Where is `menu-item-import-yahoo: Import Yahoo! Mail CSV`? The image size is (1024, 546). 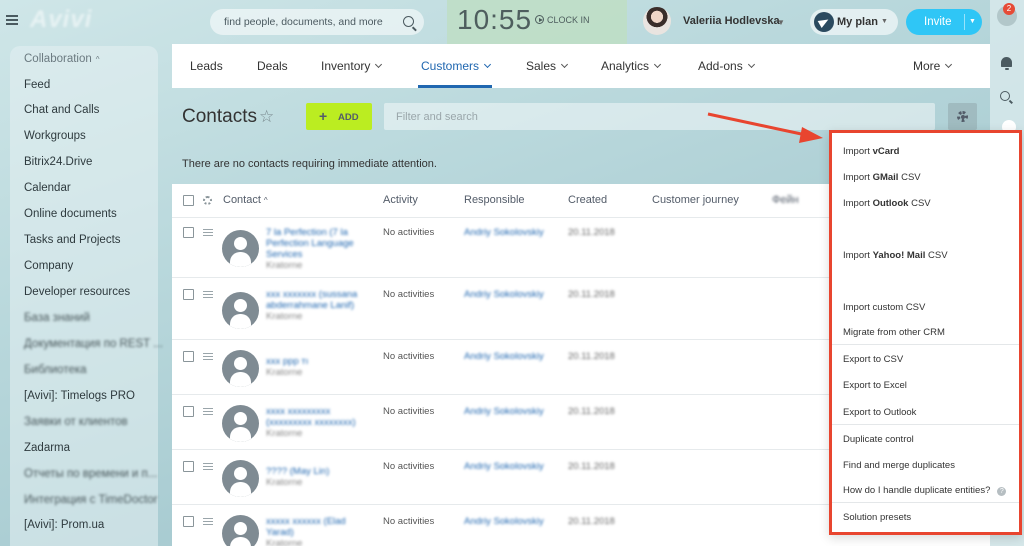 menu-item-import-yahoo: Import Yahoo! Mail CSV is located at coordinates (895, 255).